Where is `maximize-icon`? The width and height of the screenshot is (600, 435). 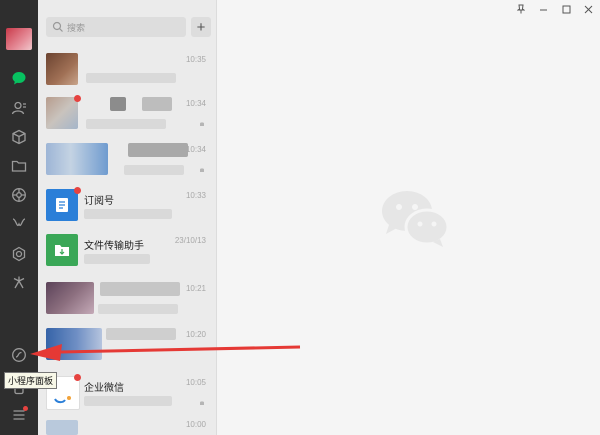
maximize-icon is located at coordinates (566, 9).